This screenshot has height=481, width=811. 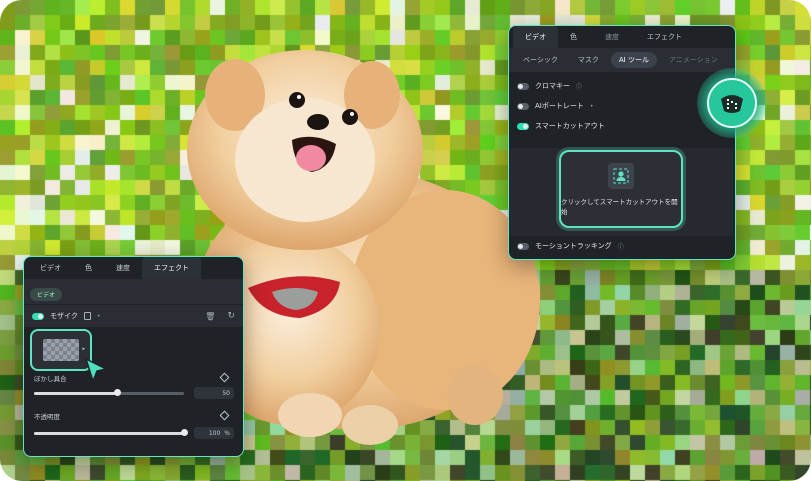 I want to click on subtab-basic: ベーシック, so click(x=540, y=60).